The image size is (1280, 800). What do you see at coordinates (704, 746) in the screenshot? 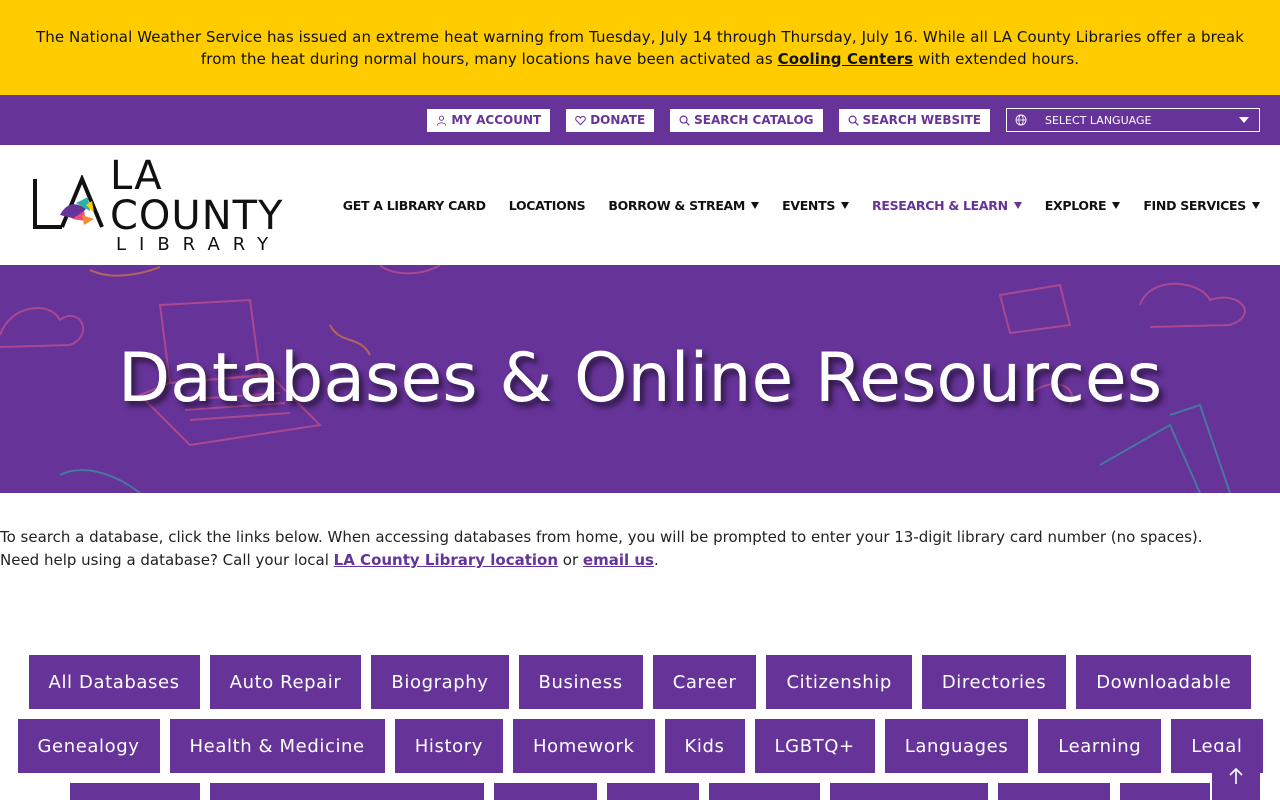
I see `category-button-kids: Kids` at bounding box center [704, 746].